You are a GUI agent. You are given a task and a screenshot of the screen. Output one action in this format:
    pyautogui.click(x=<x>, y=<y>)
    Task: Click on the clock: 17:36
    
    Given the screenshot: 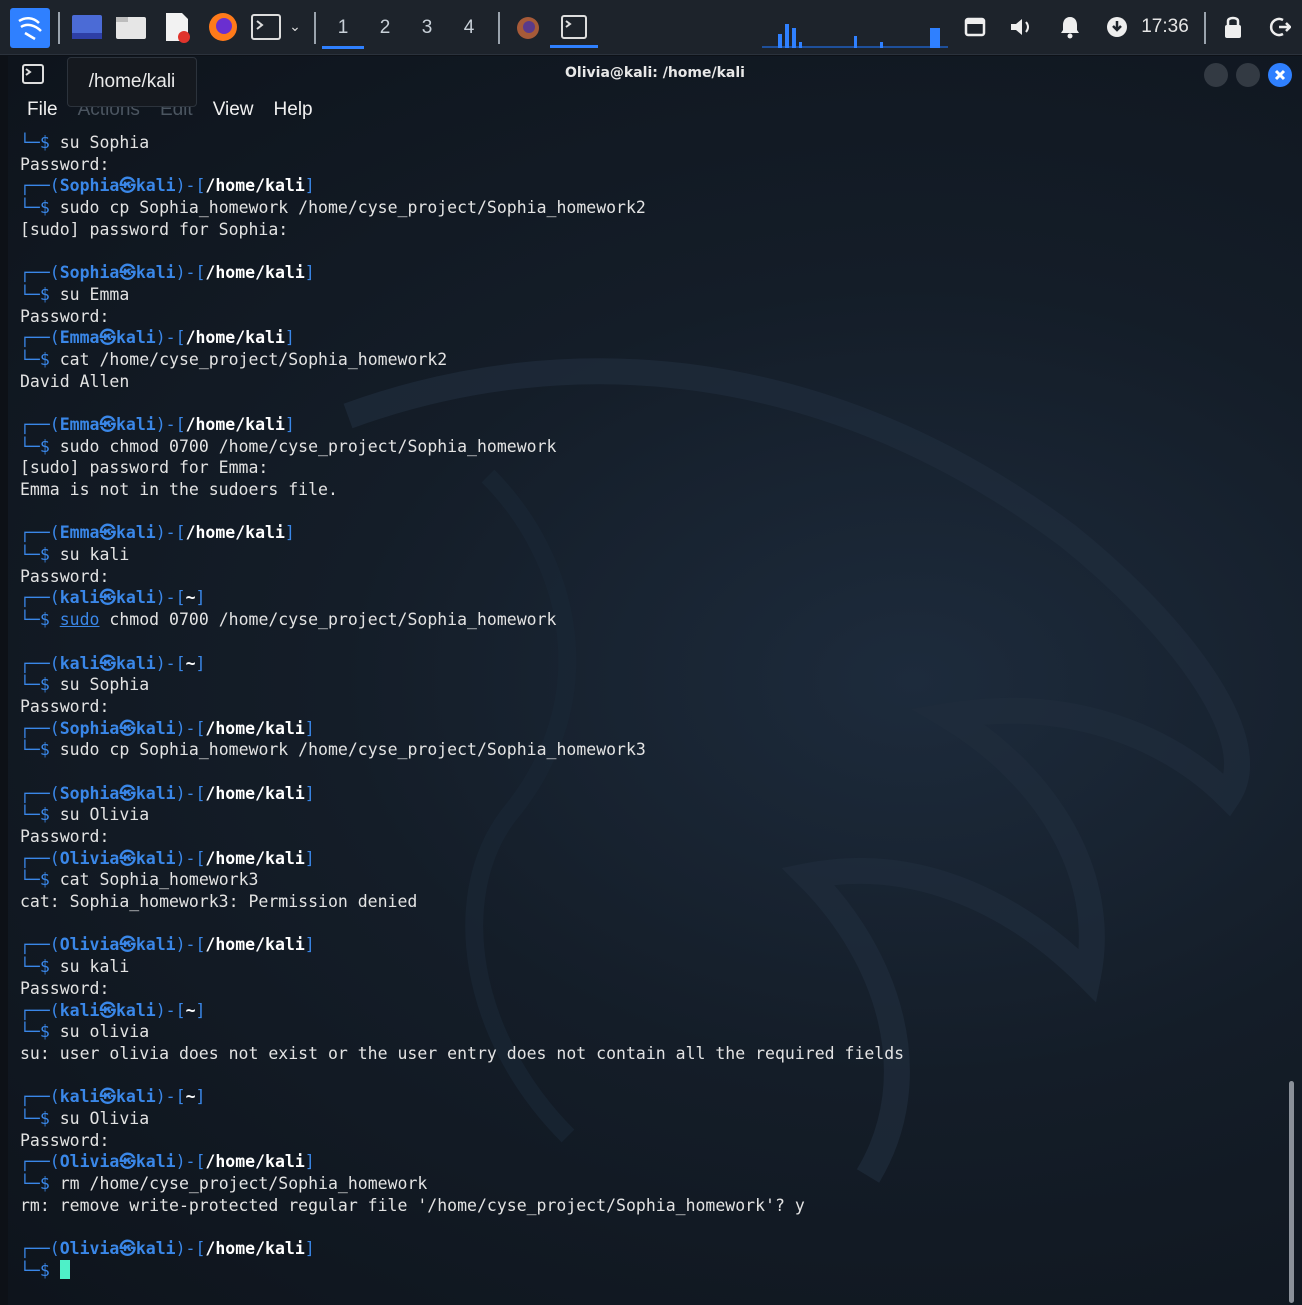 What is the action you would take?
    pyautogui.click(x=1165, y=27)
    